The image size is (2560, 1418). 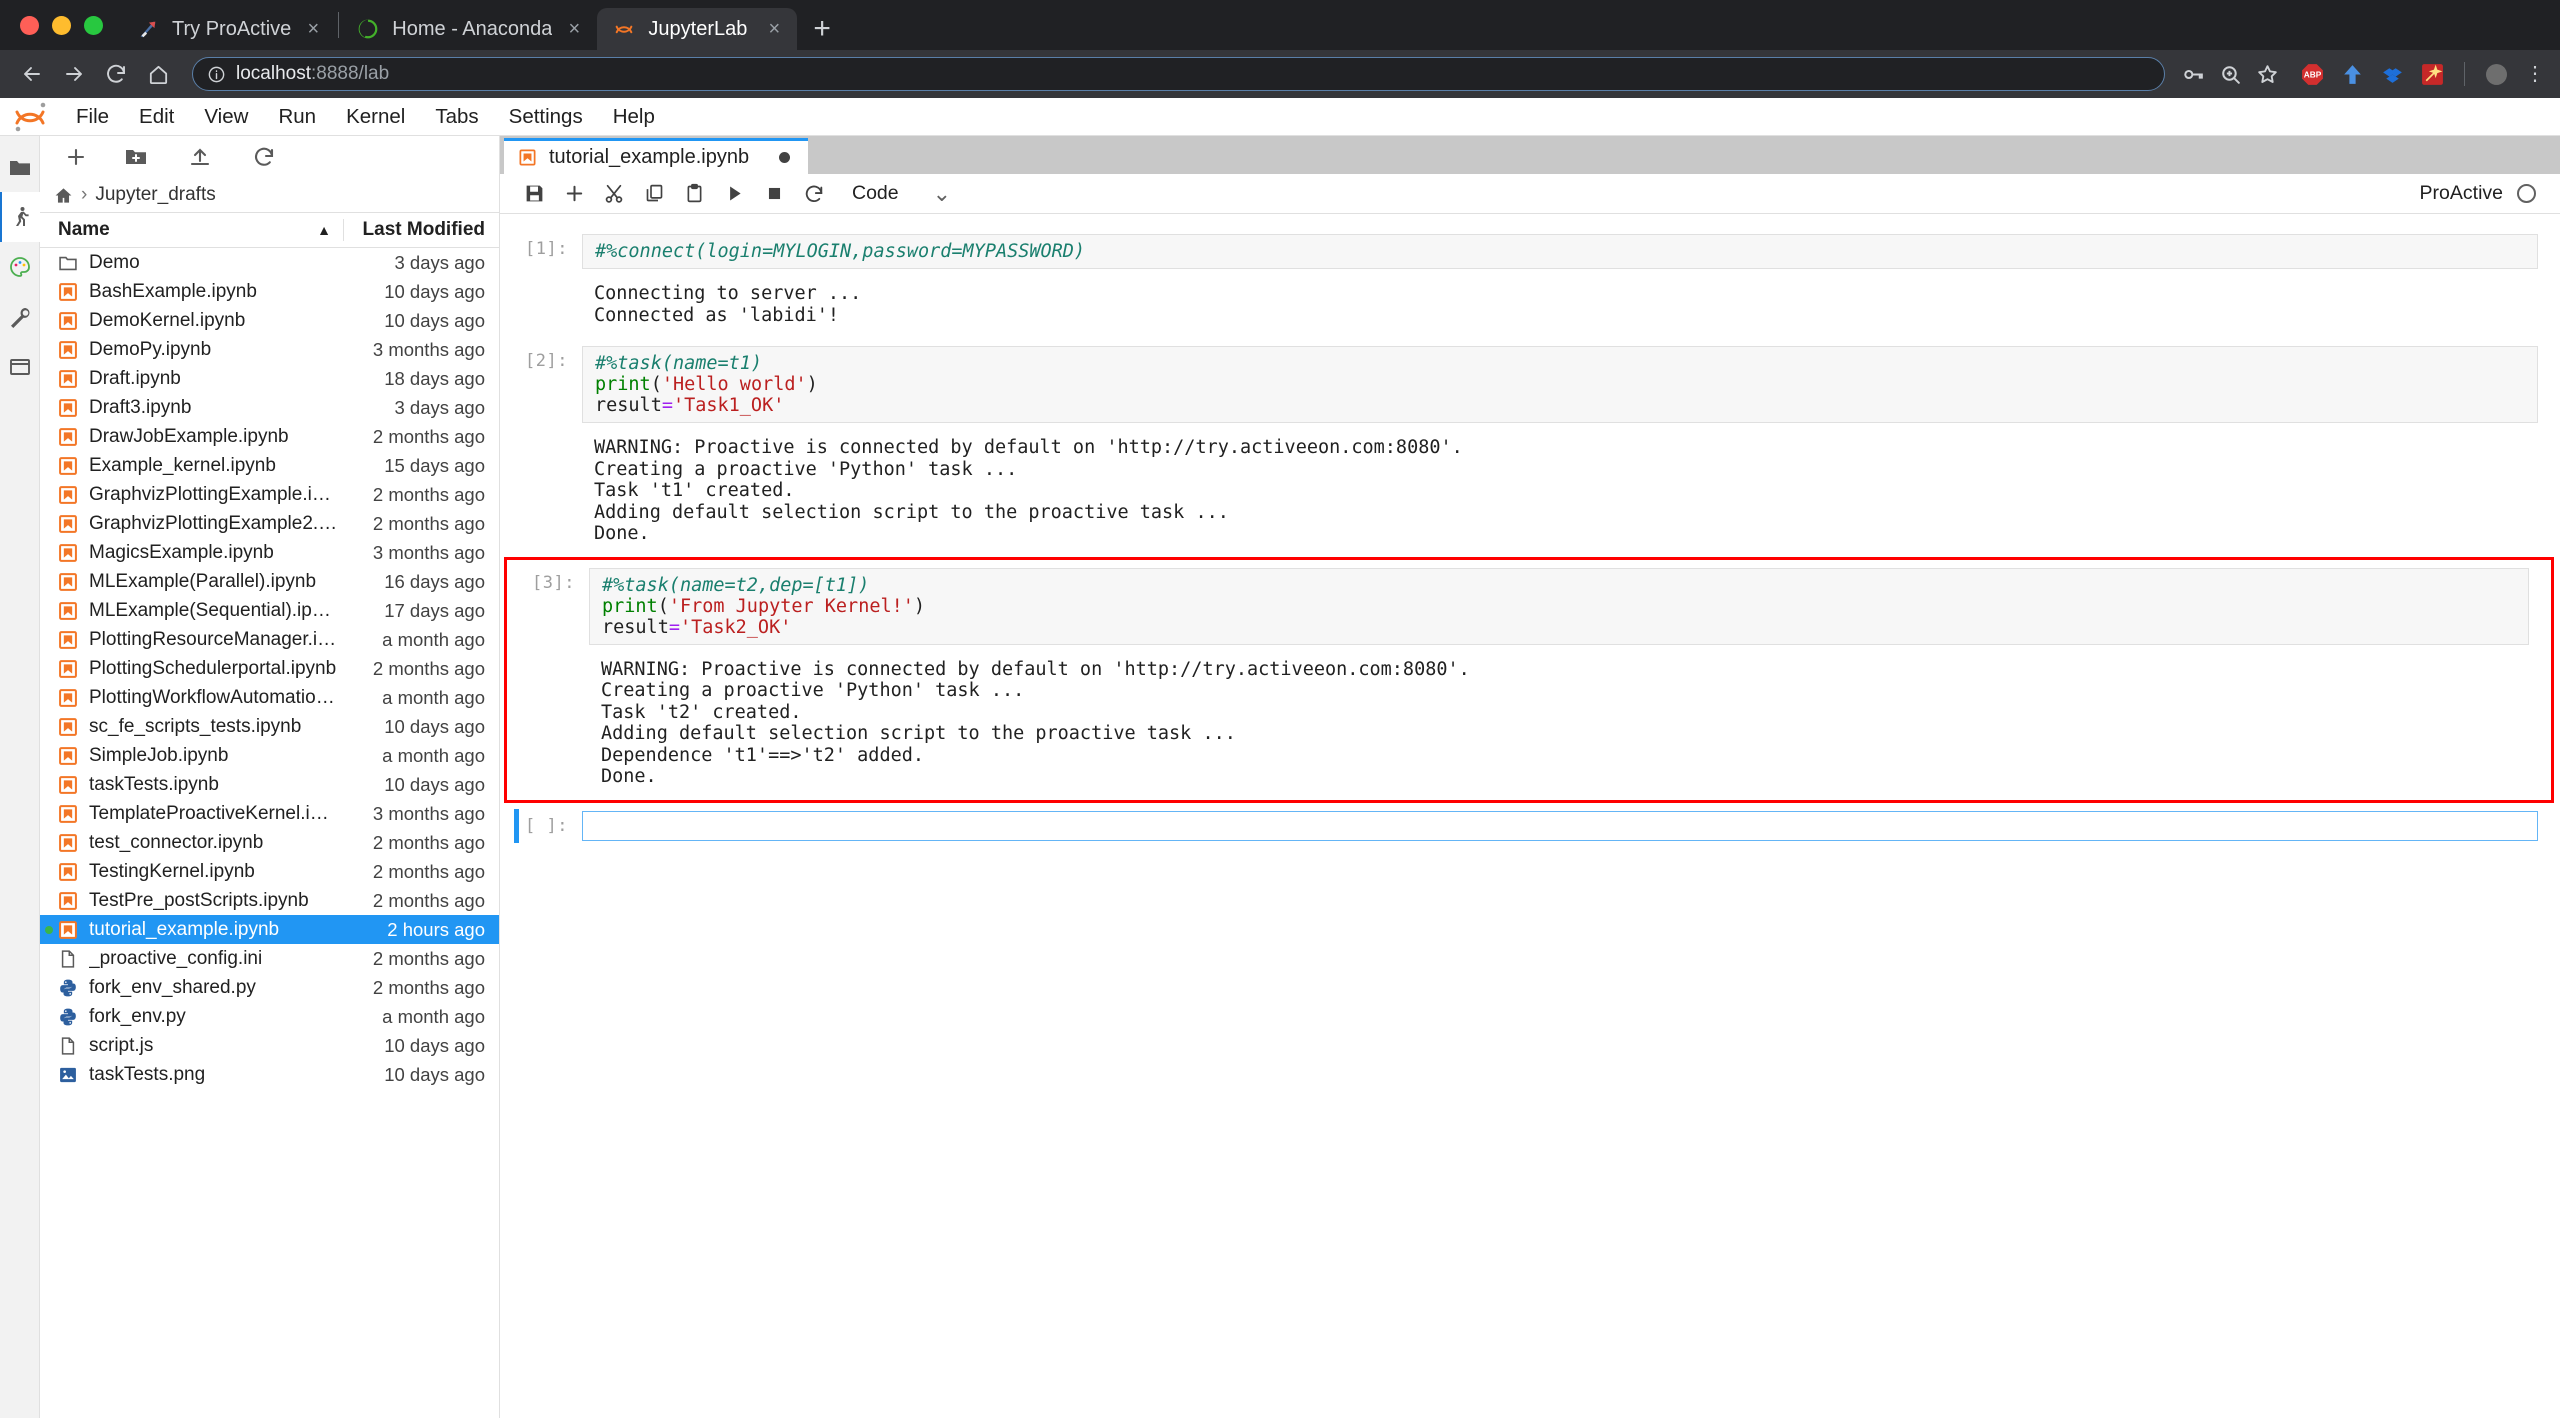 What do you see at coordinates (534, 194) in the screenshot?
I see `save-icon` at bounding box center [534, 194].